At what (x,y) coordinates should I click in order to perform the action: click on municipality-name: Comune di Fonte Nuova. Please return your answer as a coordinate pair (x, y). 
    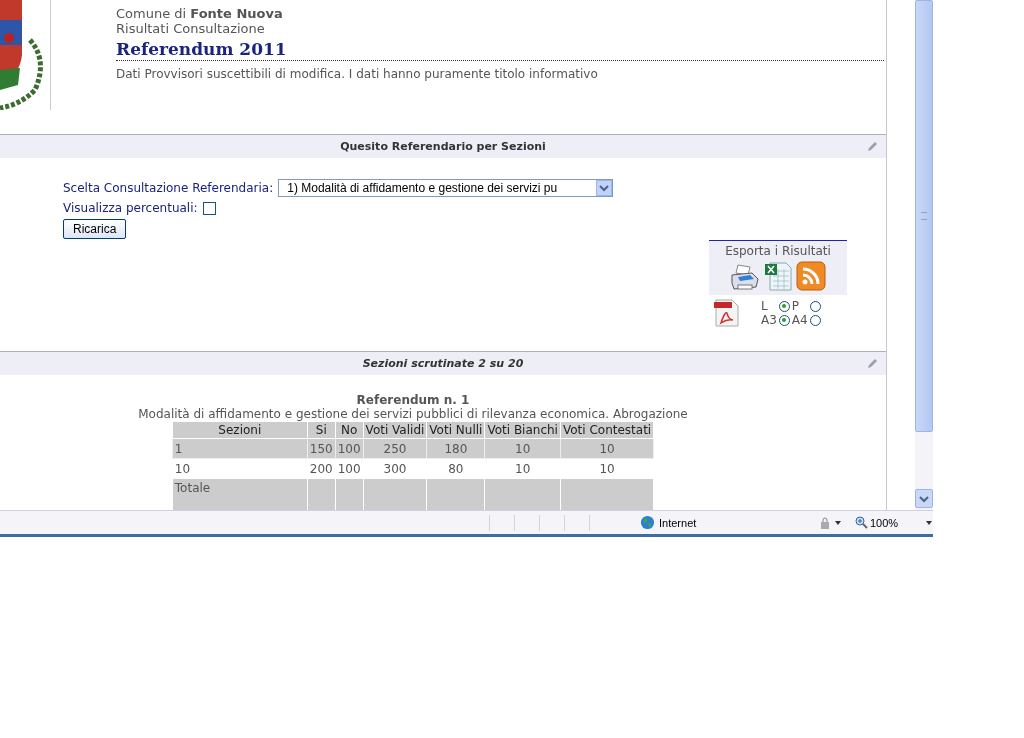
    Looking at the image, I should click on (200, 13).